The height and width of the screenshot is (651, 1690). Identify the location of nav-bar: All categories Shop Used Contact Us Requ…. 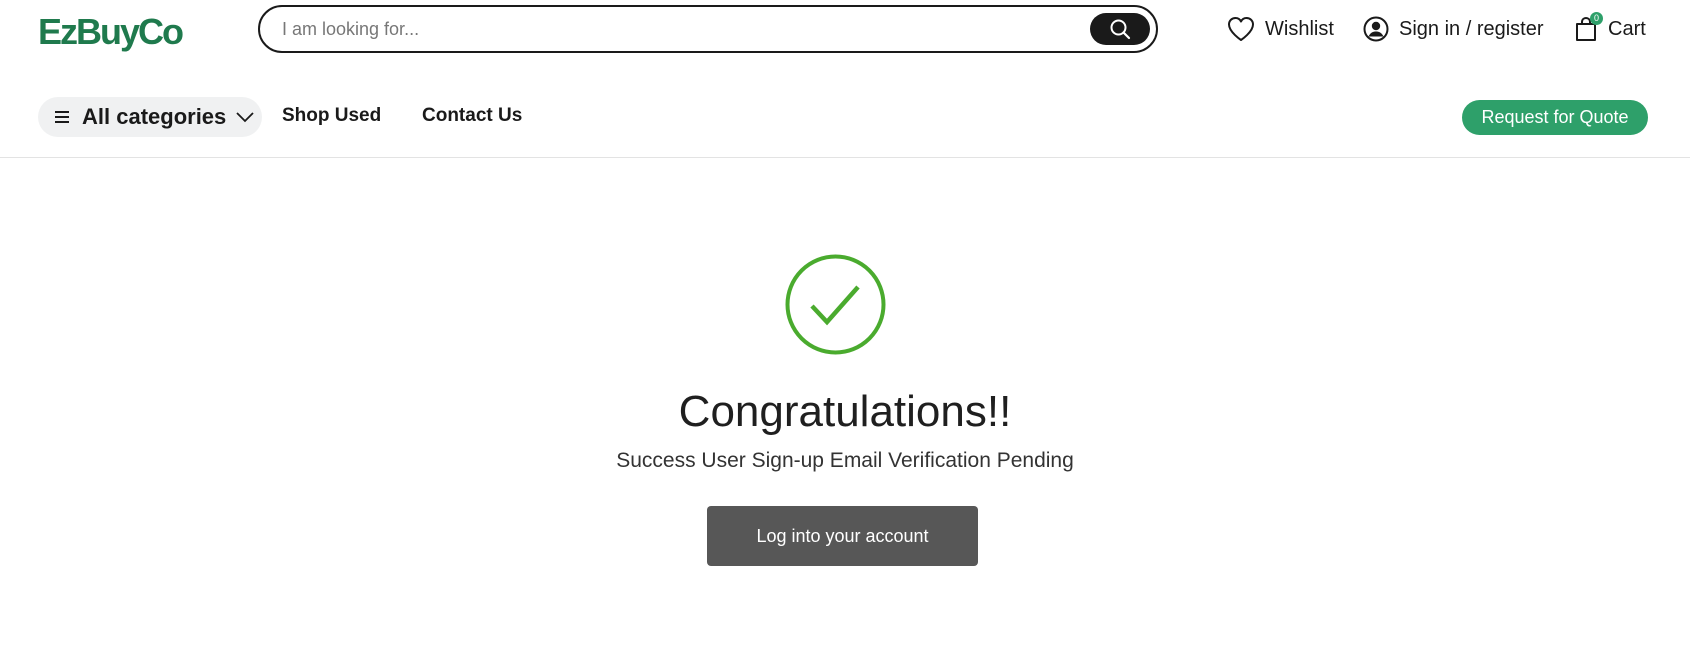
(845, 123).